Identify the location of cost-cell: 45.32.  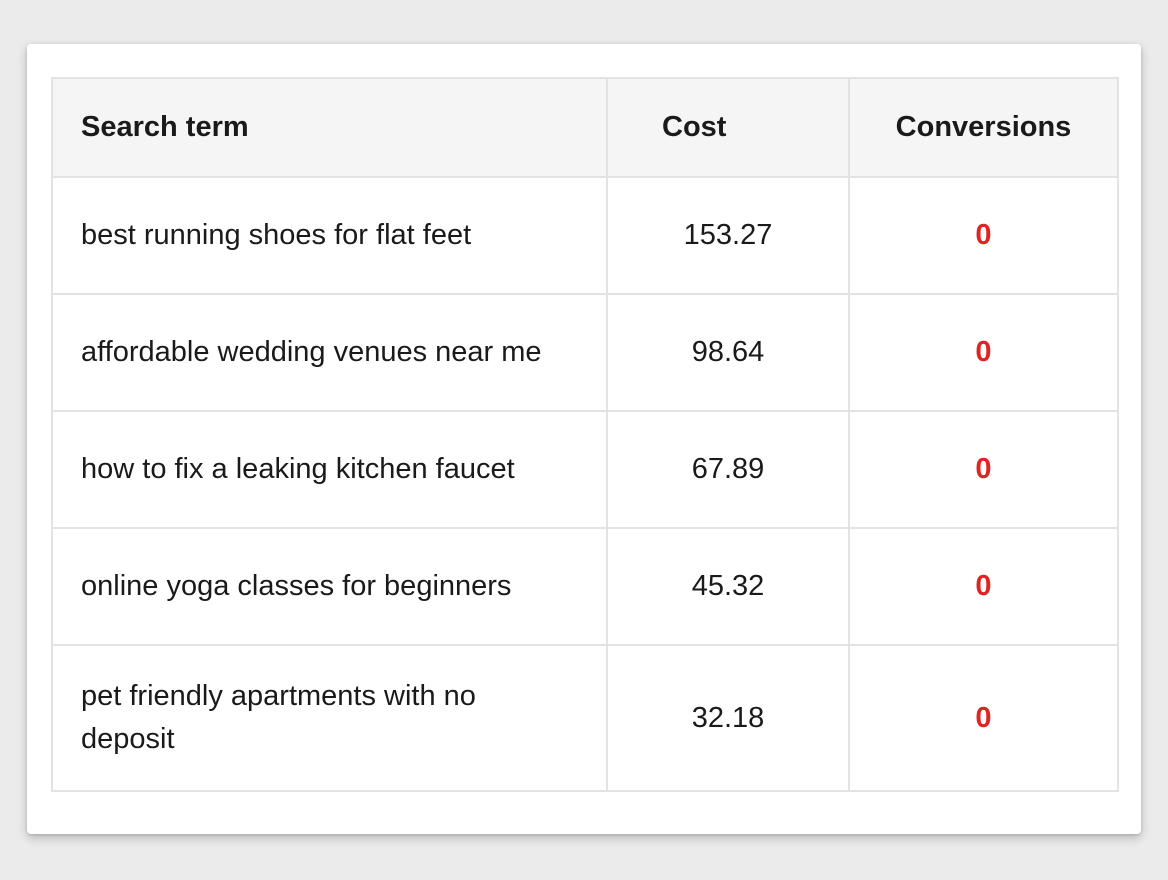
(728, 586).